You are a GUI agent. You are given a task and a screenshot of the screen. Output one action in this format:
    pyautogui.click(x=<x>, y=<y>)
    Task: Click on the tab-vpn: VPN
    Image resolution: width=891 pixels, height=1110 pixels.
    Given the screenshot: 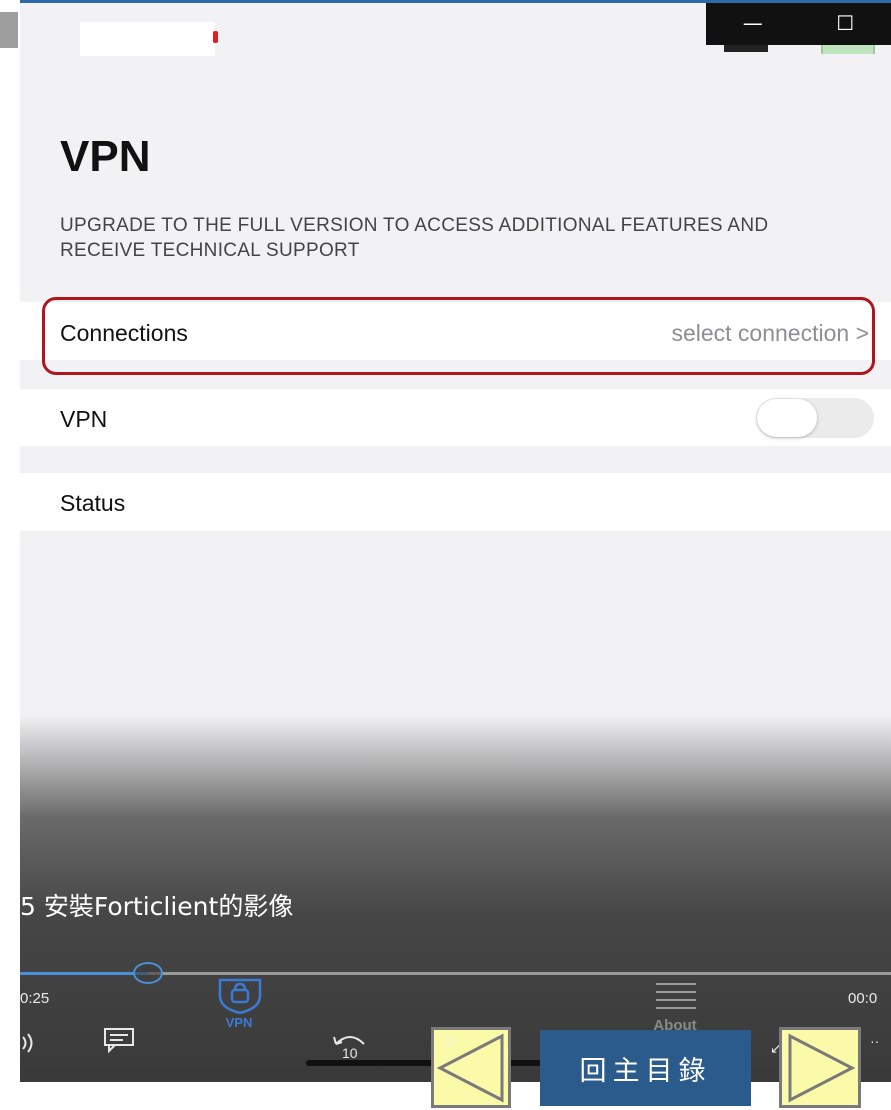 What is the action you would take?
    pyautogui.click(x=240, y=1007)
    